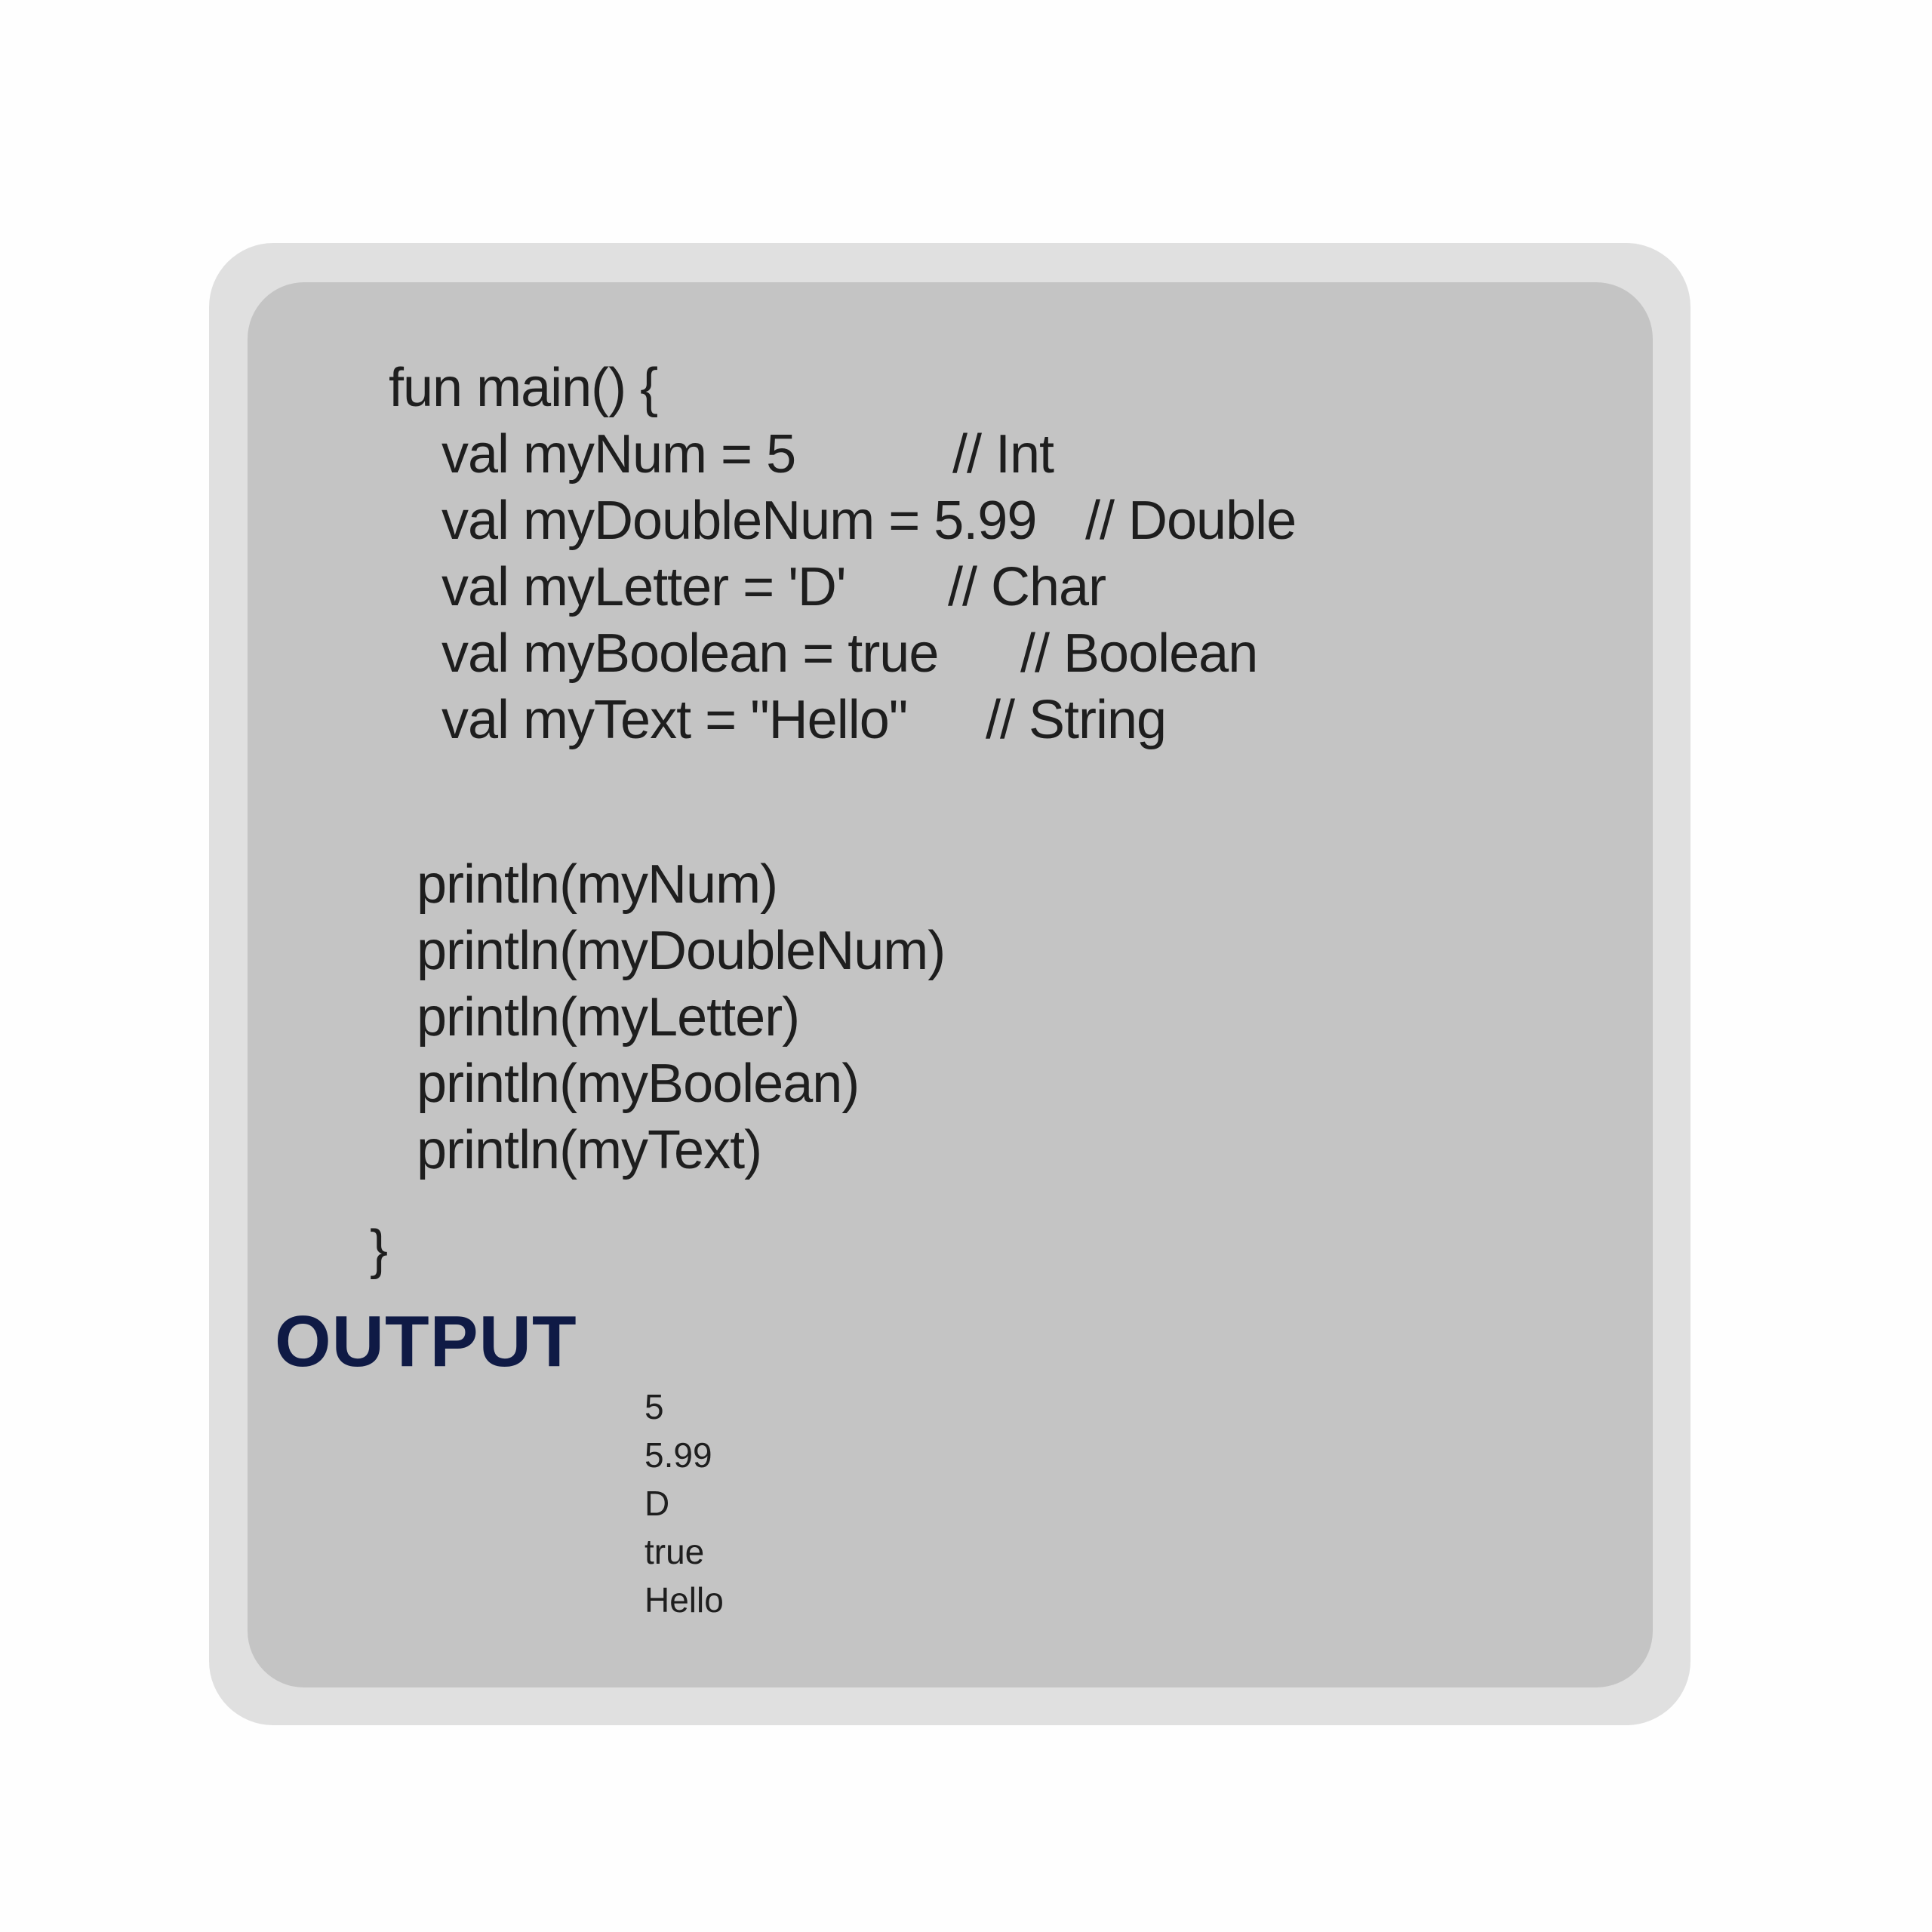 This screenshot has width=1932, height=1932. I want to click on code-line-fun-main: fun main() {, so click(523, 388).